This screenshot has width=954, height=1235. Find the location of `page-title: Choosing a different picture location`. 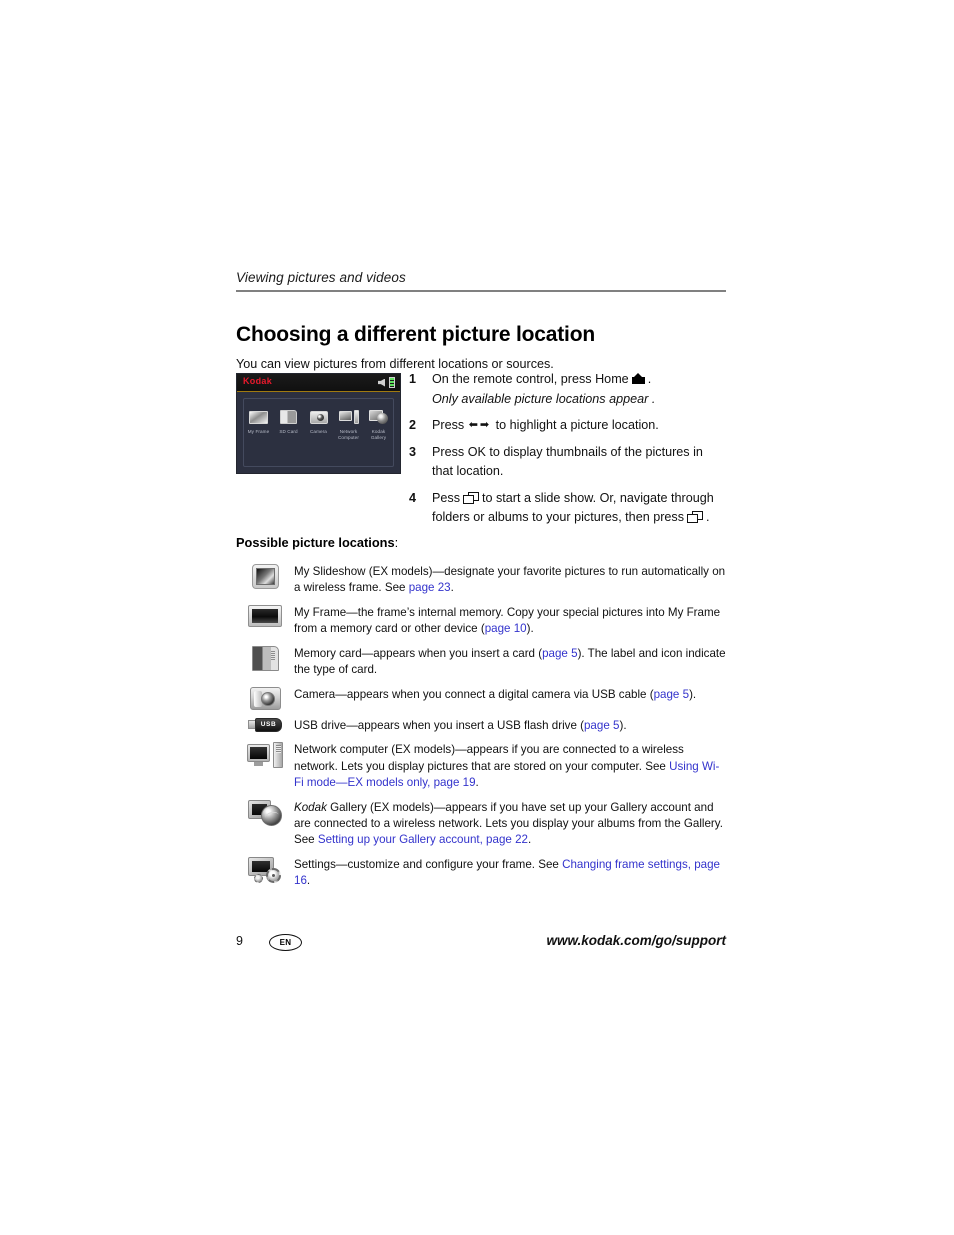

page-title: Choosing a different picture location is located at coordinates (415, 335).